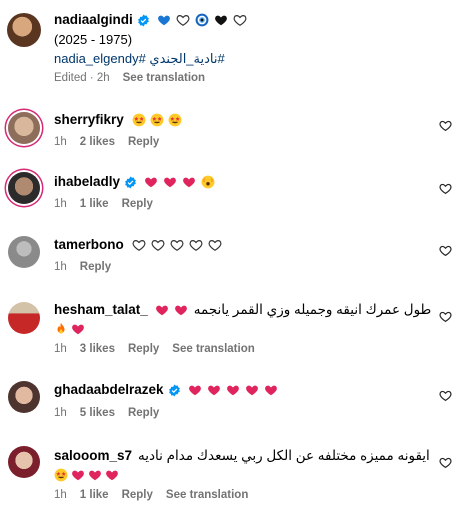  I want to click on username: nadiaalgindi, so click(93, 20).